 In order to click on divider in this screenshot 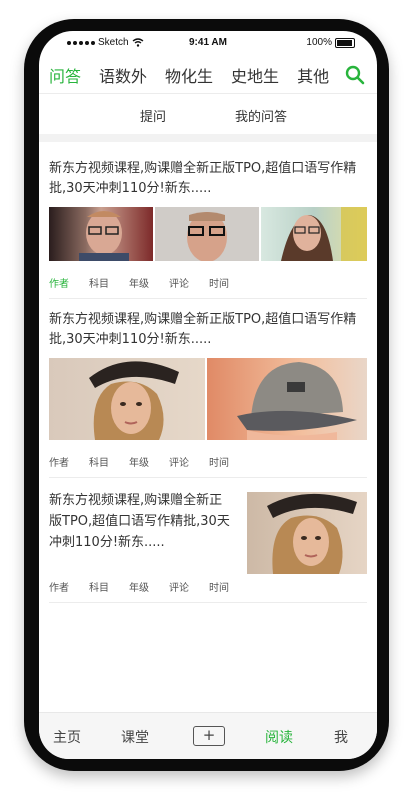, I will do `click(208, 138)`.